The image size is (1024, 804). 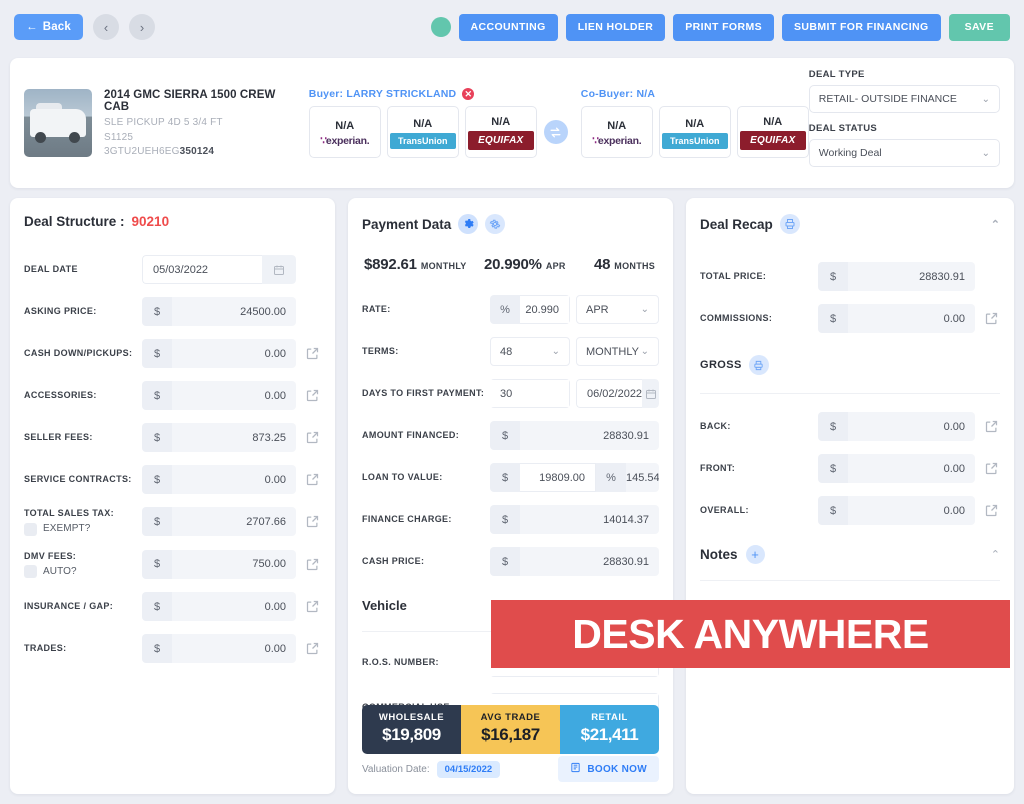 I want to click on swap-arrows-icon, so click(x=555, y=132).